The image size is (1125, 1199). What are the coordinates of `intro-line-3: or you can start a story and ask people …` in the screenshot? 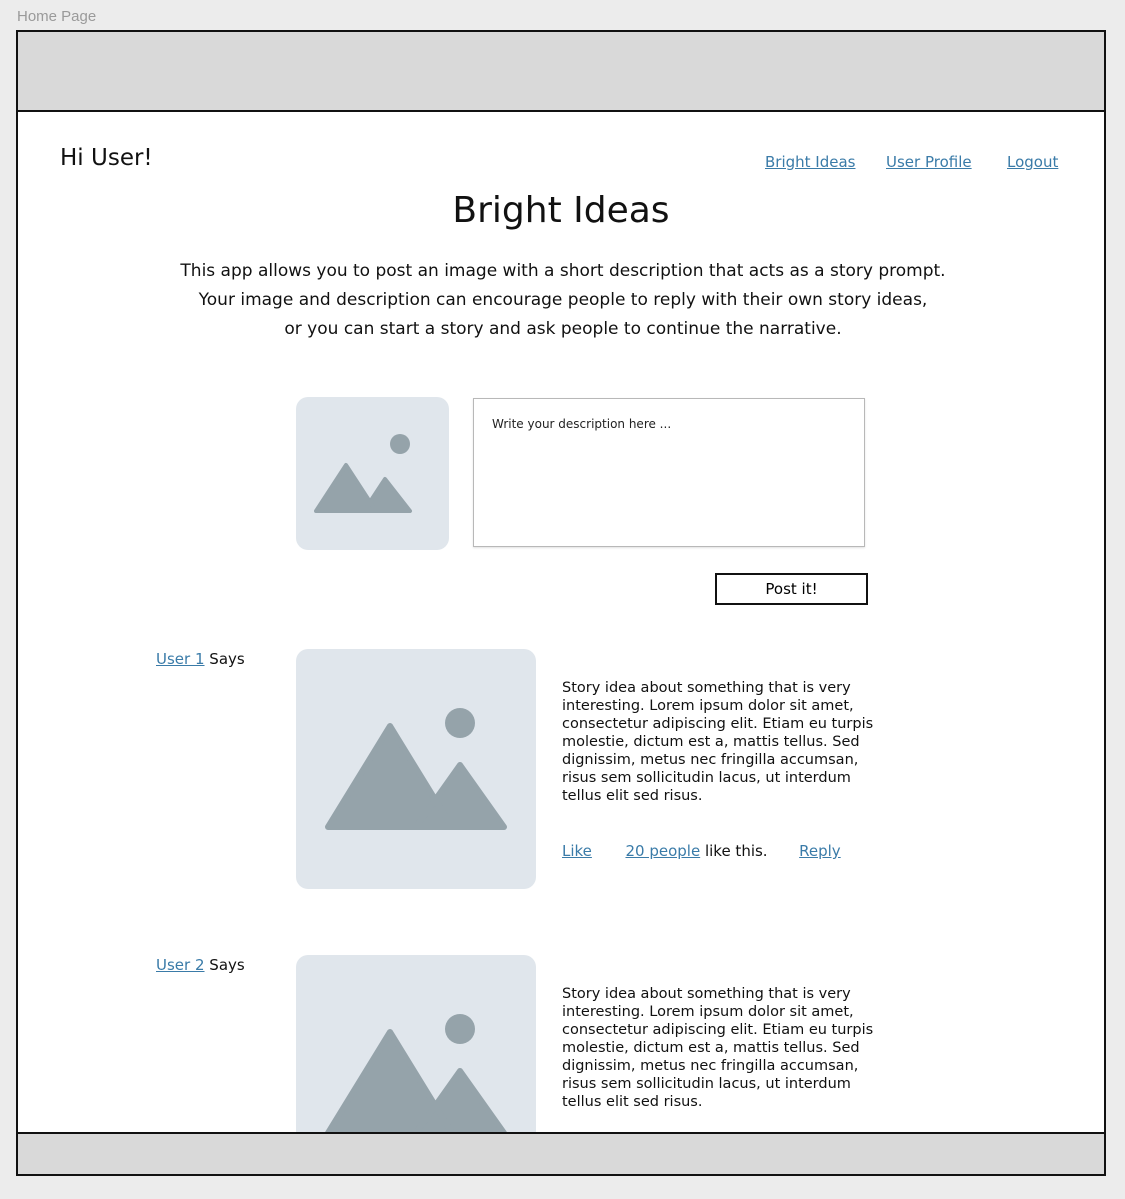 It's located at (563, 329).